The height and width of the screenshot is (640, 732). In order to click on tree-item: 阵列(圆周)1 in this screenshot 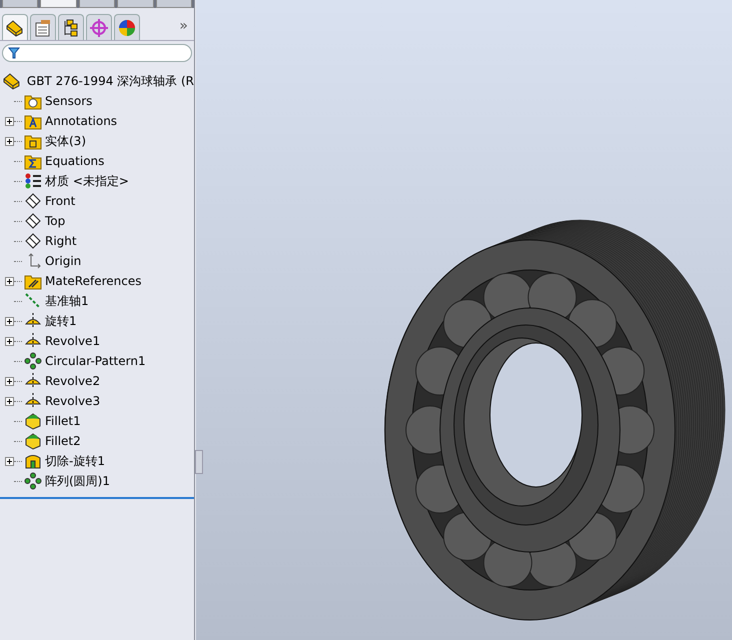, I will do `click(77, 481)`.